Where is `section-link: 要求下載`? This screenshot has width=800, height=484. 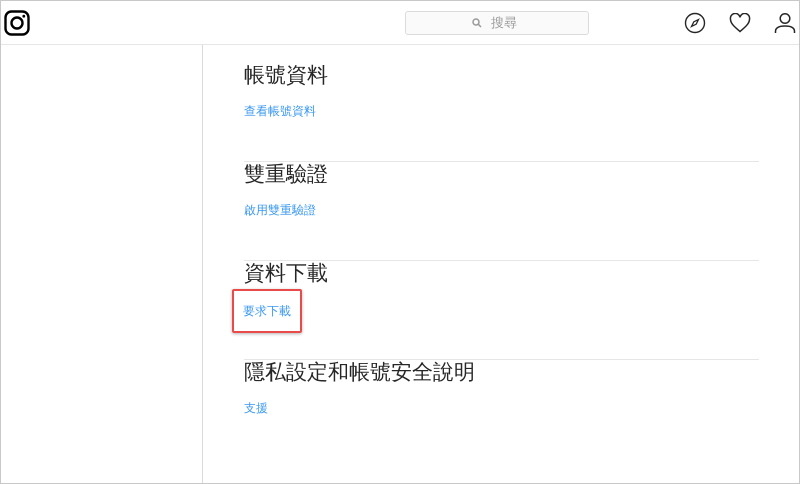
section-link: 要求下載 is located at coordinates (267, 311).